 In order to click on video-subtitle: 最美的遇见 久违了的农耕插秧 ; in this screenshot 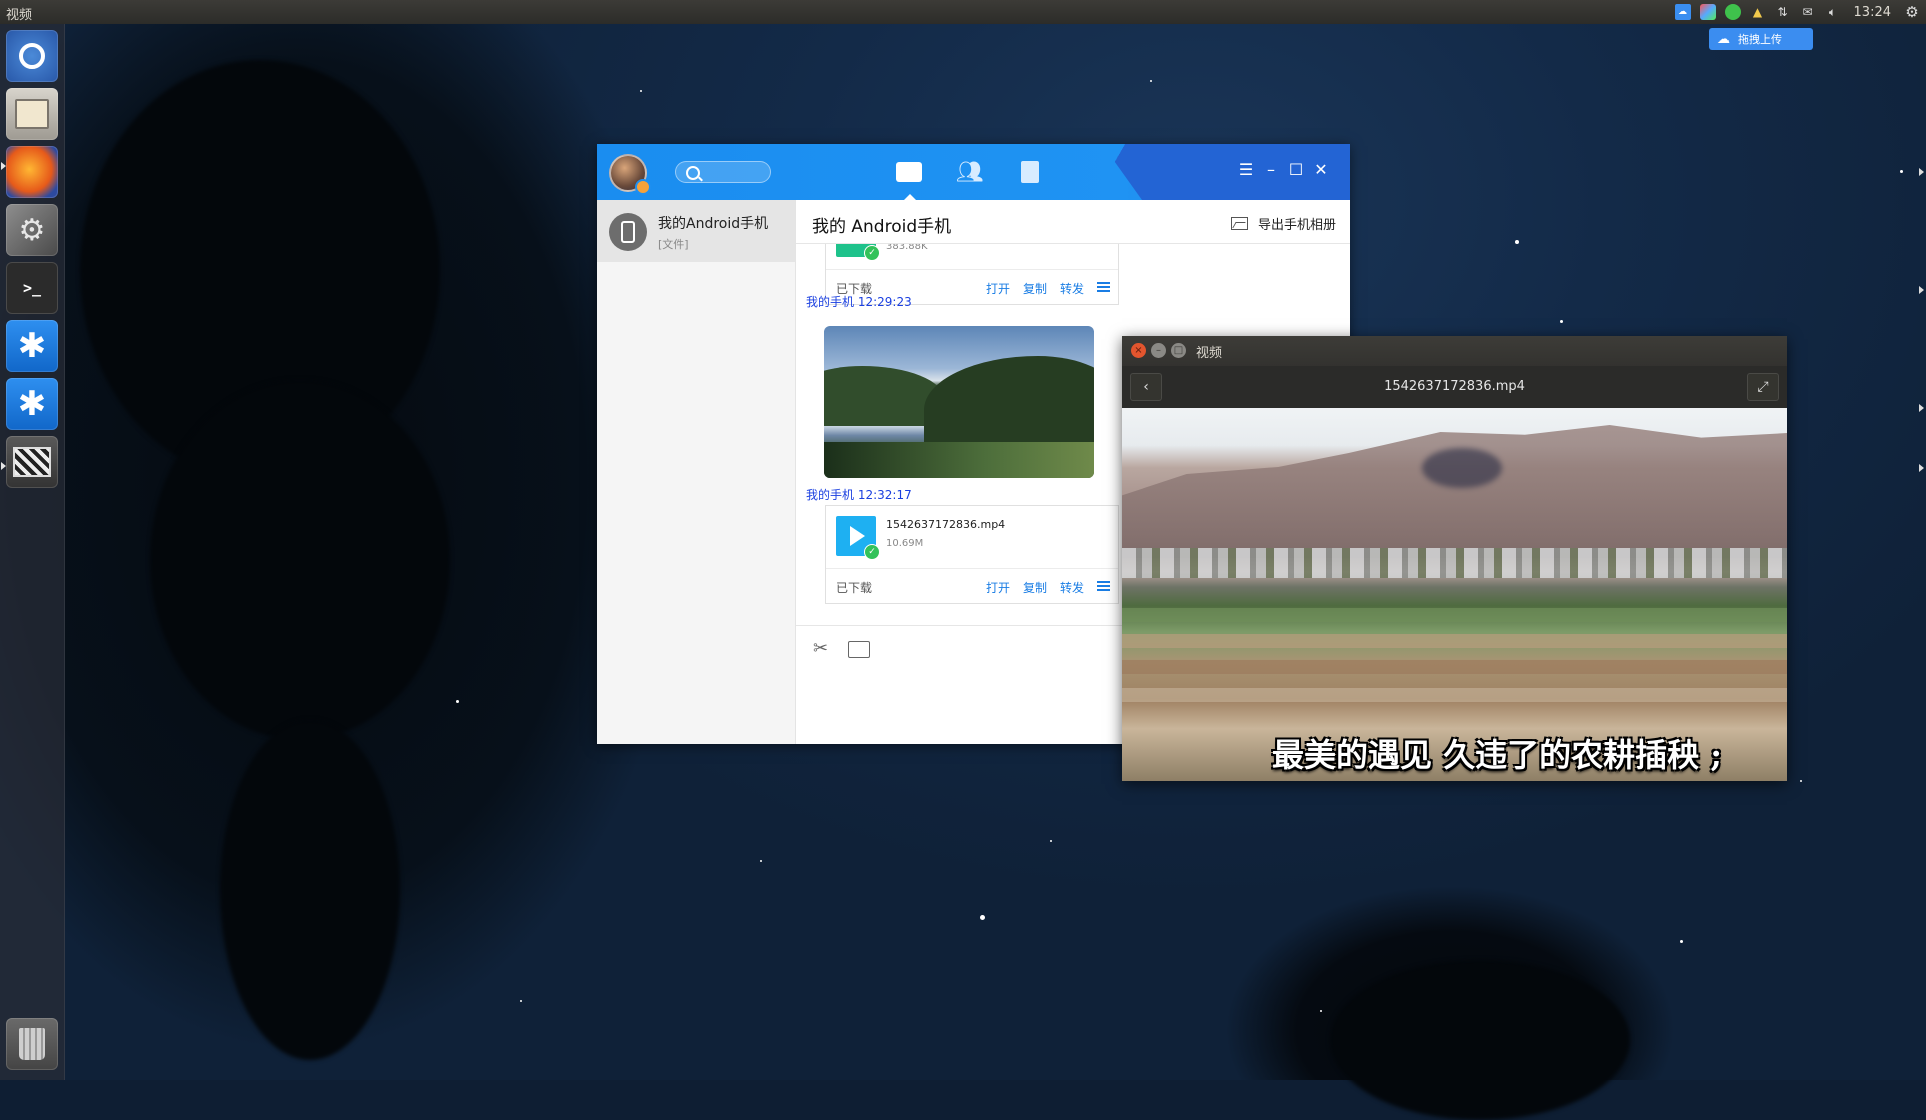, I will do `click(1497, 755)`.